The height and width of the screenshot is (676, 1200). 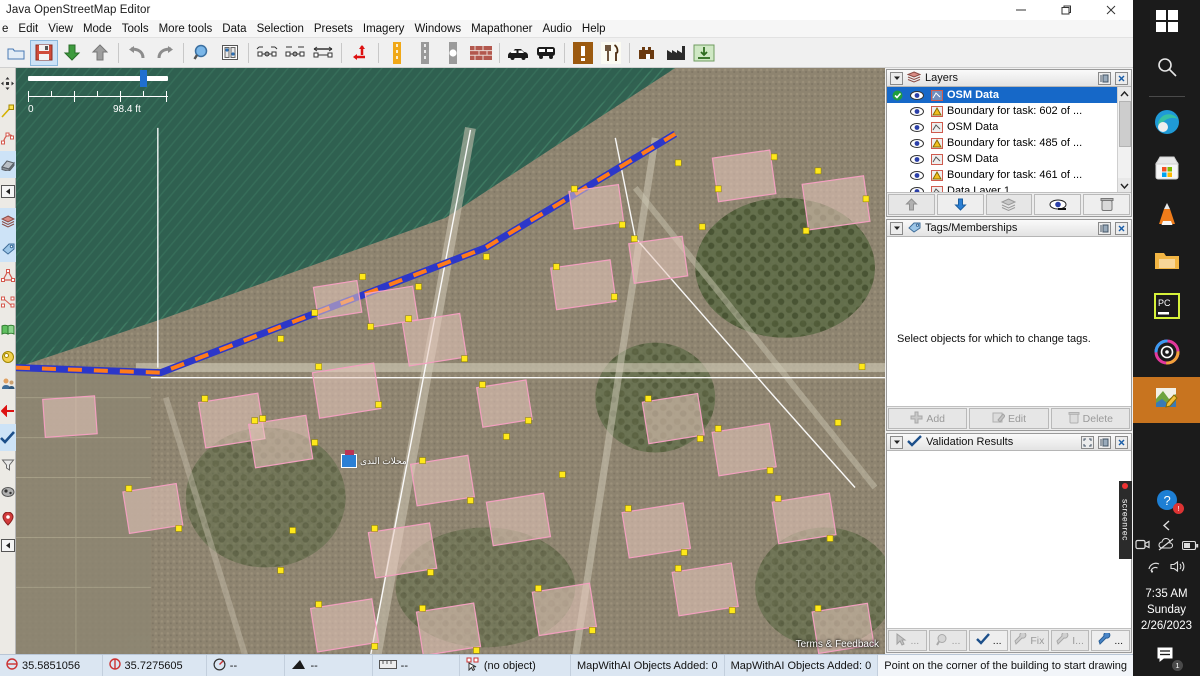 What do you see at coordinates (154, 665) in the screenshot?
I see `longitude-readout: 35.7275605` at bounding box center [154, 665].